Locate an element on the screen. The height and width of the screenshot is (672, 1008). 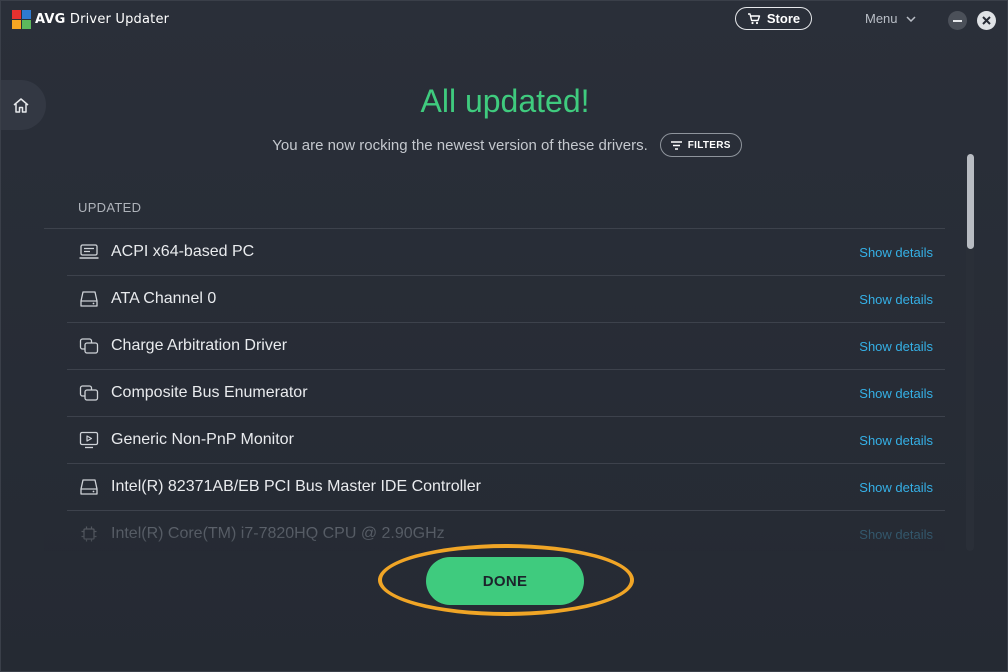
brand-name: Driver Updater is located at coordinates (119, 19).